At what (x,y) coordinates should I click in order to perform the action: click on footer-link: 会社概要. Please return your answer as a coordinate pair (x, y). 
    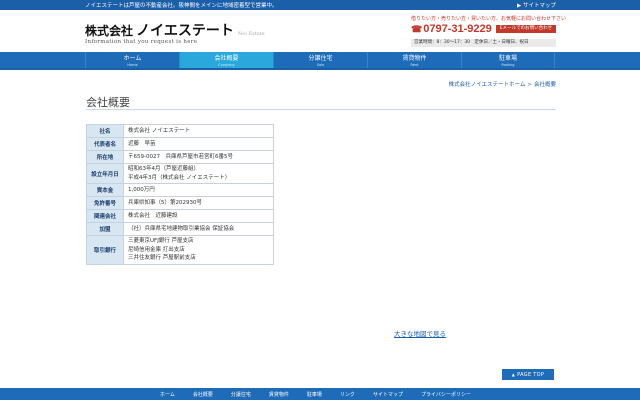
    Looking at the image, I should click on (203, 394).